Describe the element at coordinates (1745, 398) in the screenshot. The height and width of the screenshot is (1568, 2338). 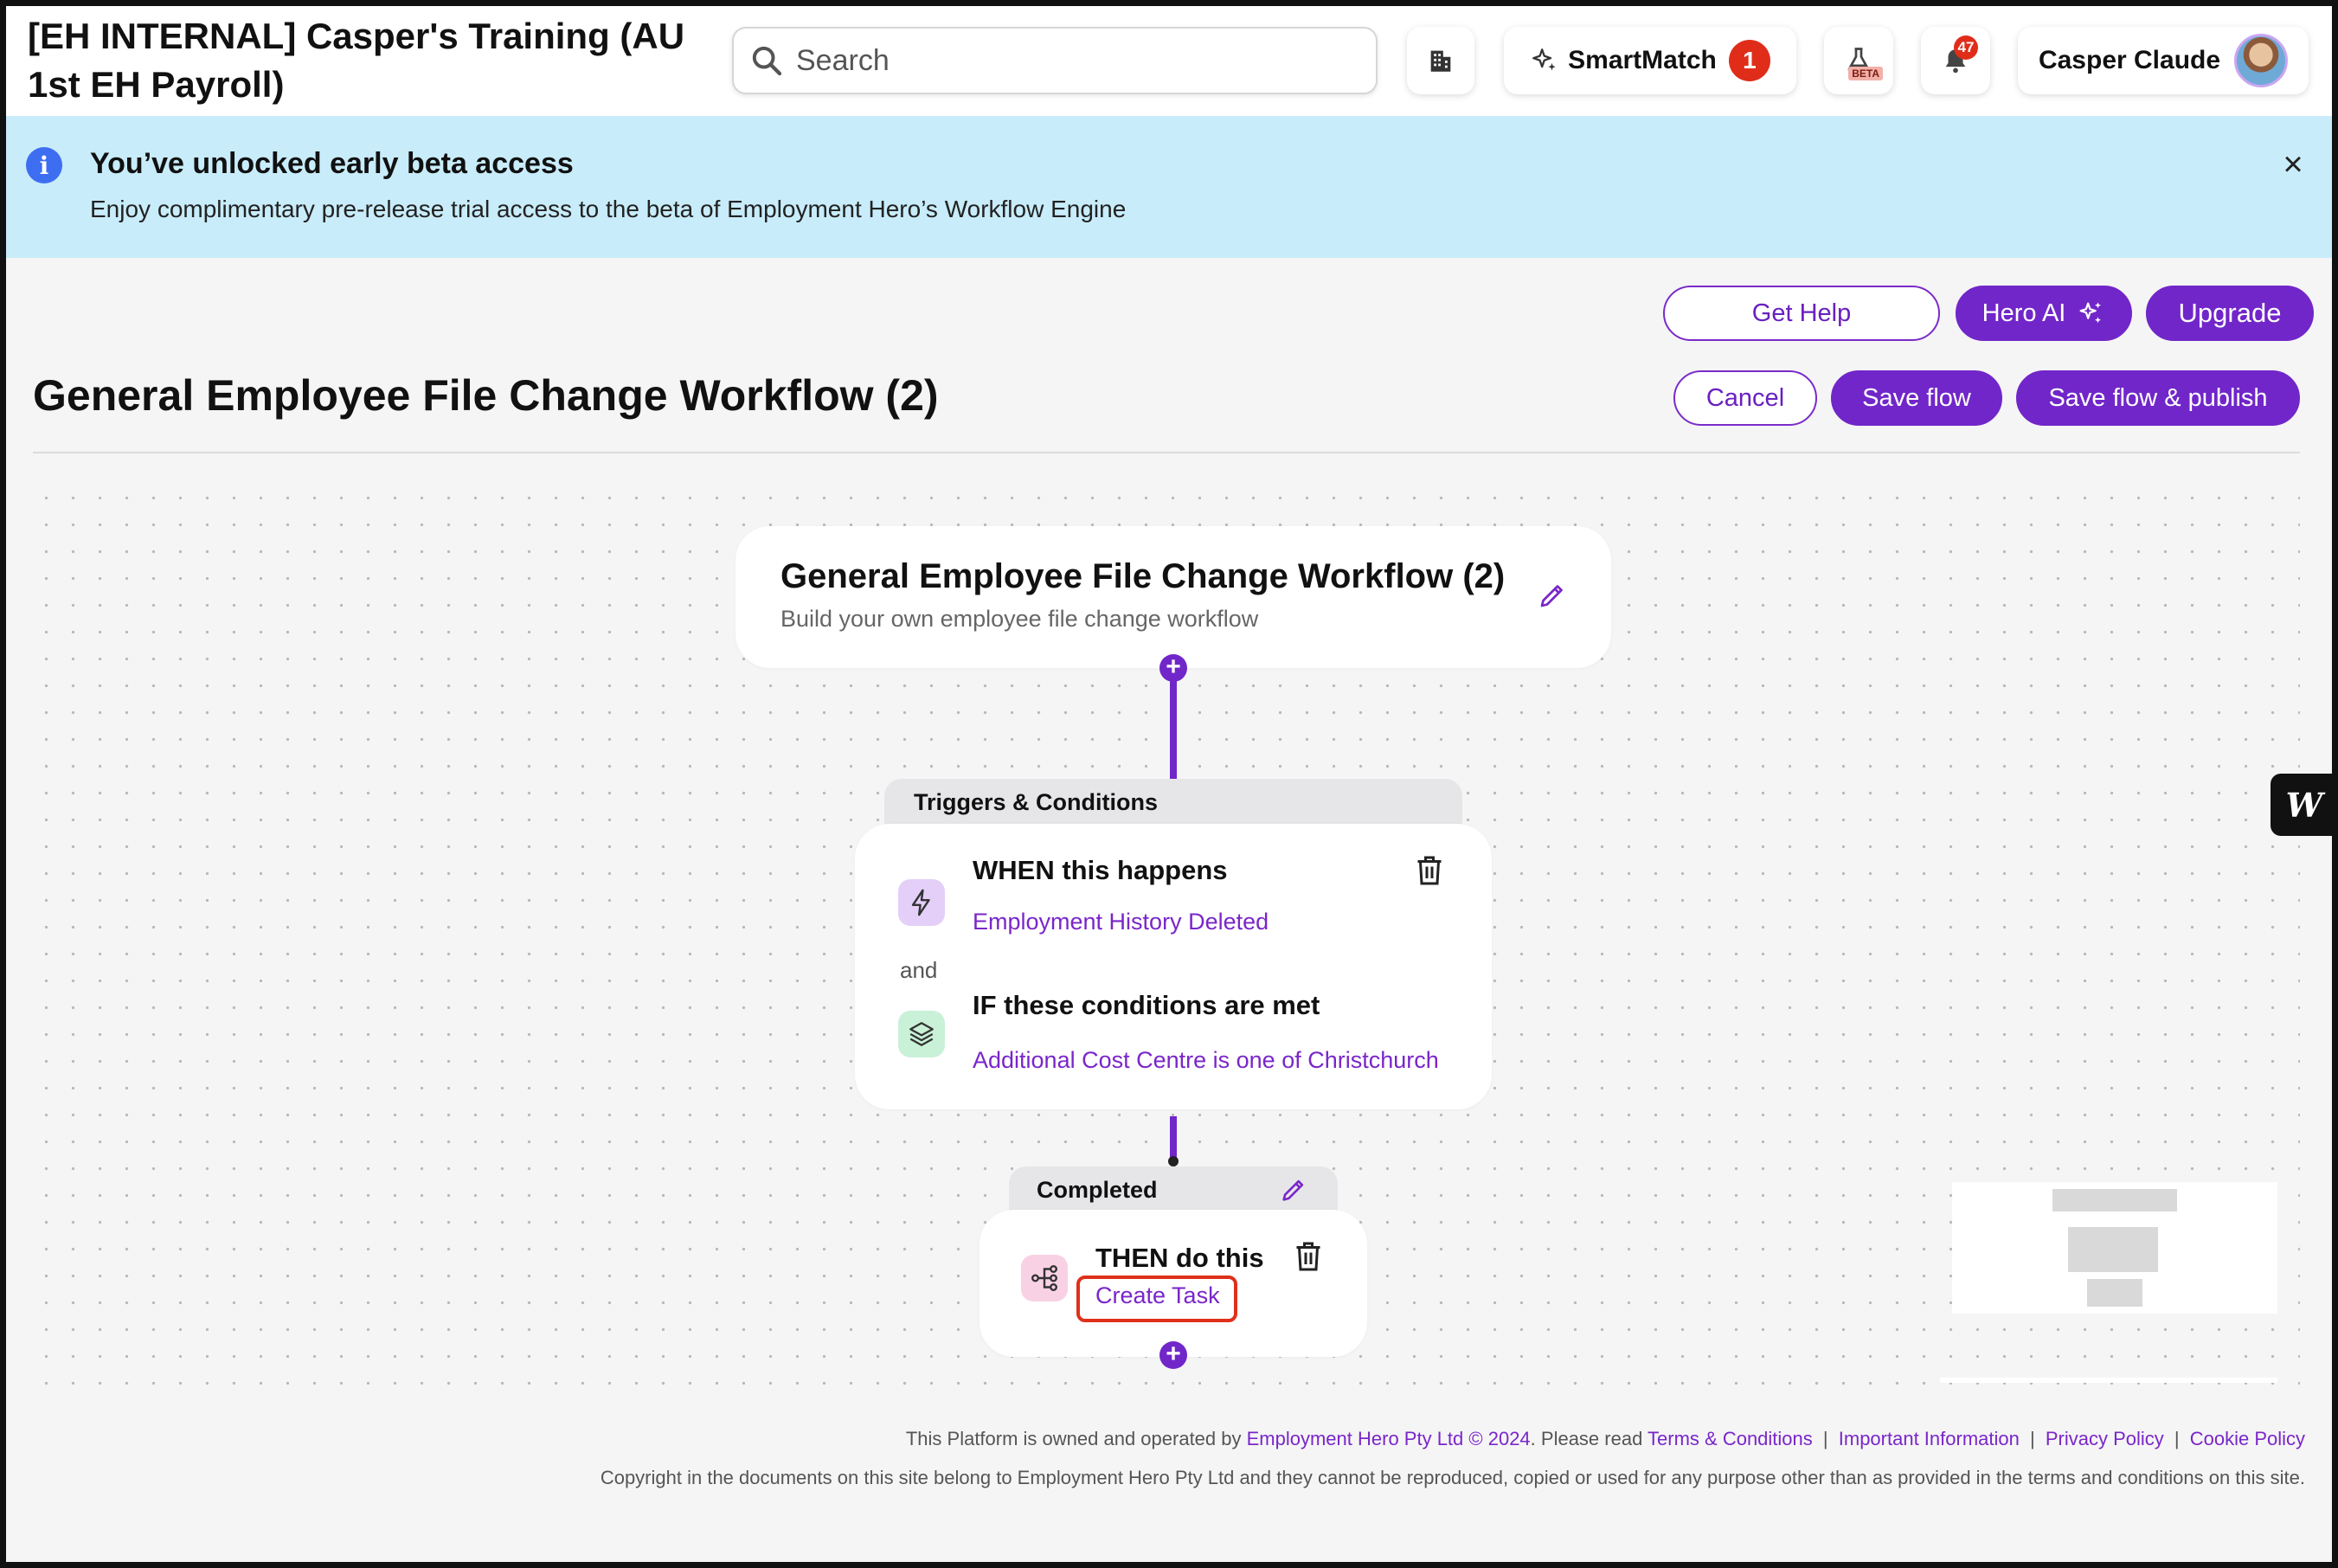
I see `cancel-button: Cancel` at that location.